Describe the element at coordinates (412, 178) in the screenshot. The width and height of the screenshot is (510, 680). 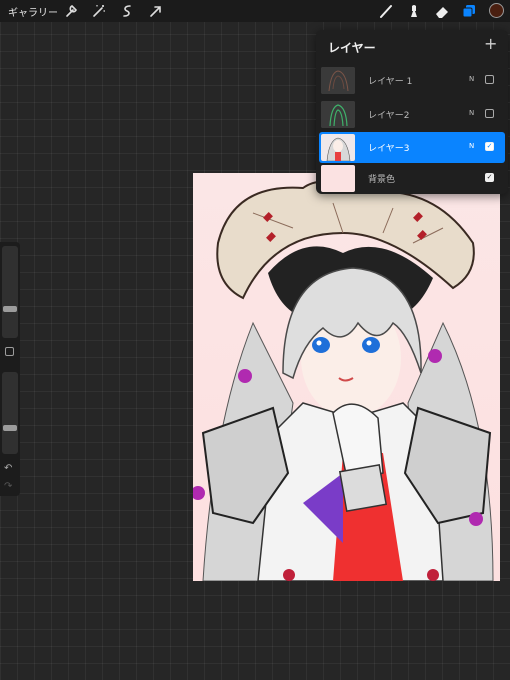
I see `layer-row-background: 背景色 ✓` at that location.